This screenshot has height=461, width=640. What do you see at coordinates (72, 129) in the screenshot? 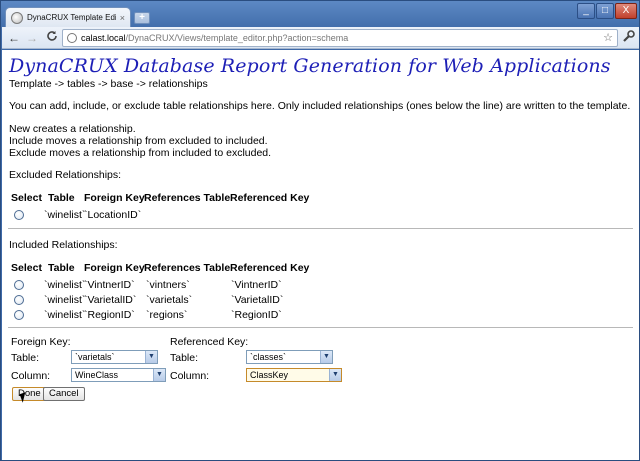
I see `help-line-new: New creates a relationship.` at bounding box center [72, 129].